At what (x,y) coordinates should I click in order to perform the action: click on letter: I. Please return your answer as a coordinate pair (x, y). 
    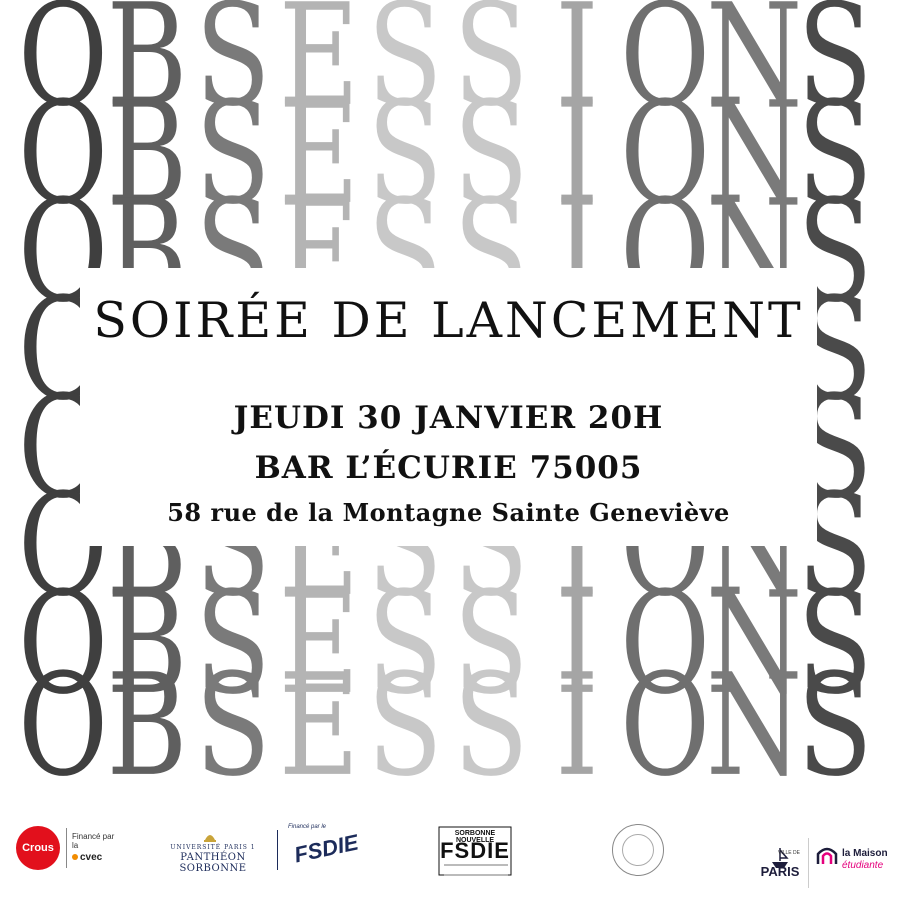
    Looking at the image, I should click on (577, 725).